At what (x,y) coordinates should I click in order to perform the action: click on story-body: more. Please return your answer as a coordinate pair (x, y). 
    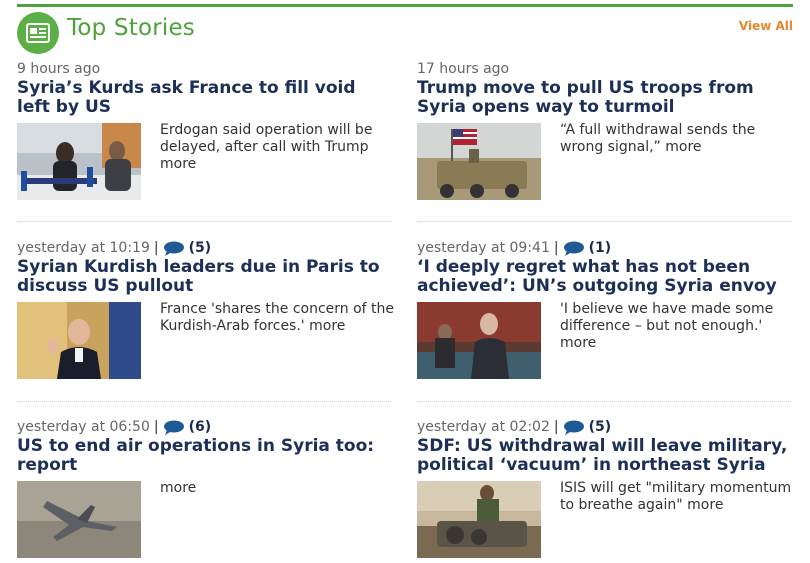
    Looking at the image, I should click on (206, 519).